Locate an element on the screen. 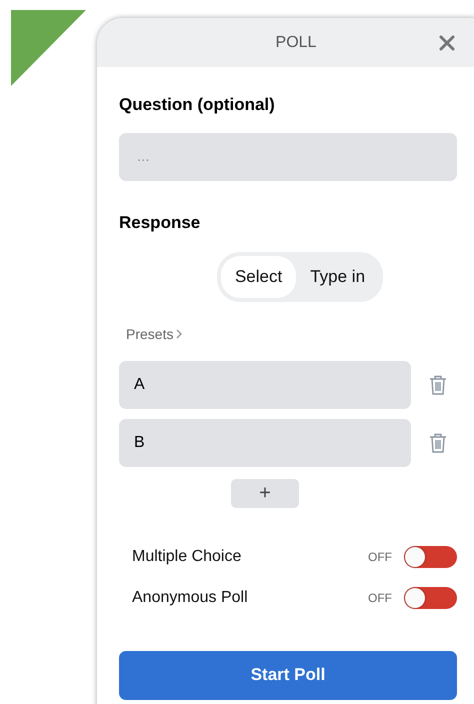 Image resolution: width=474 pixels, height=704 pixels. add-option-button: + is located at coordinates (265, 493).